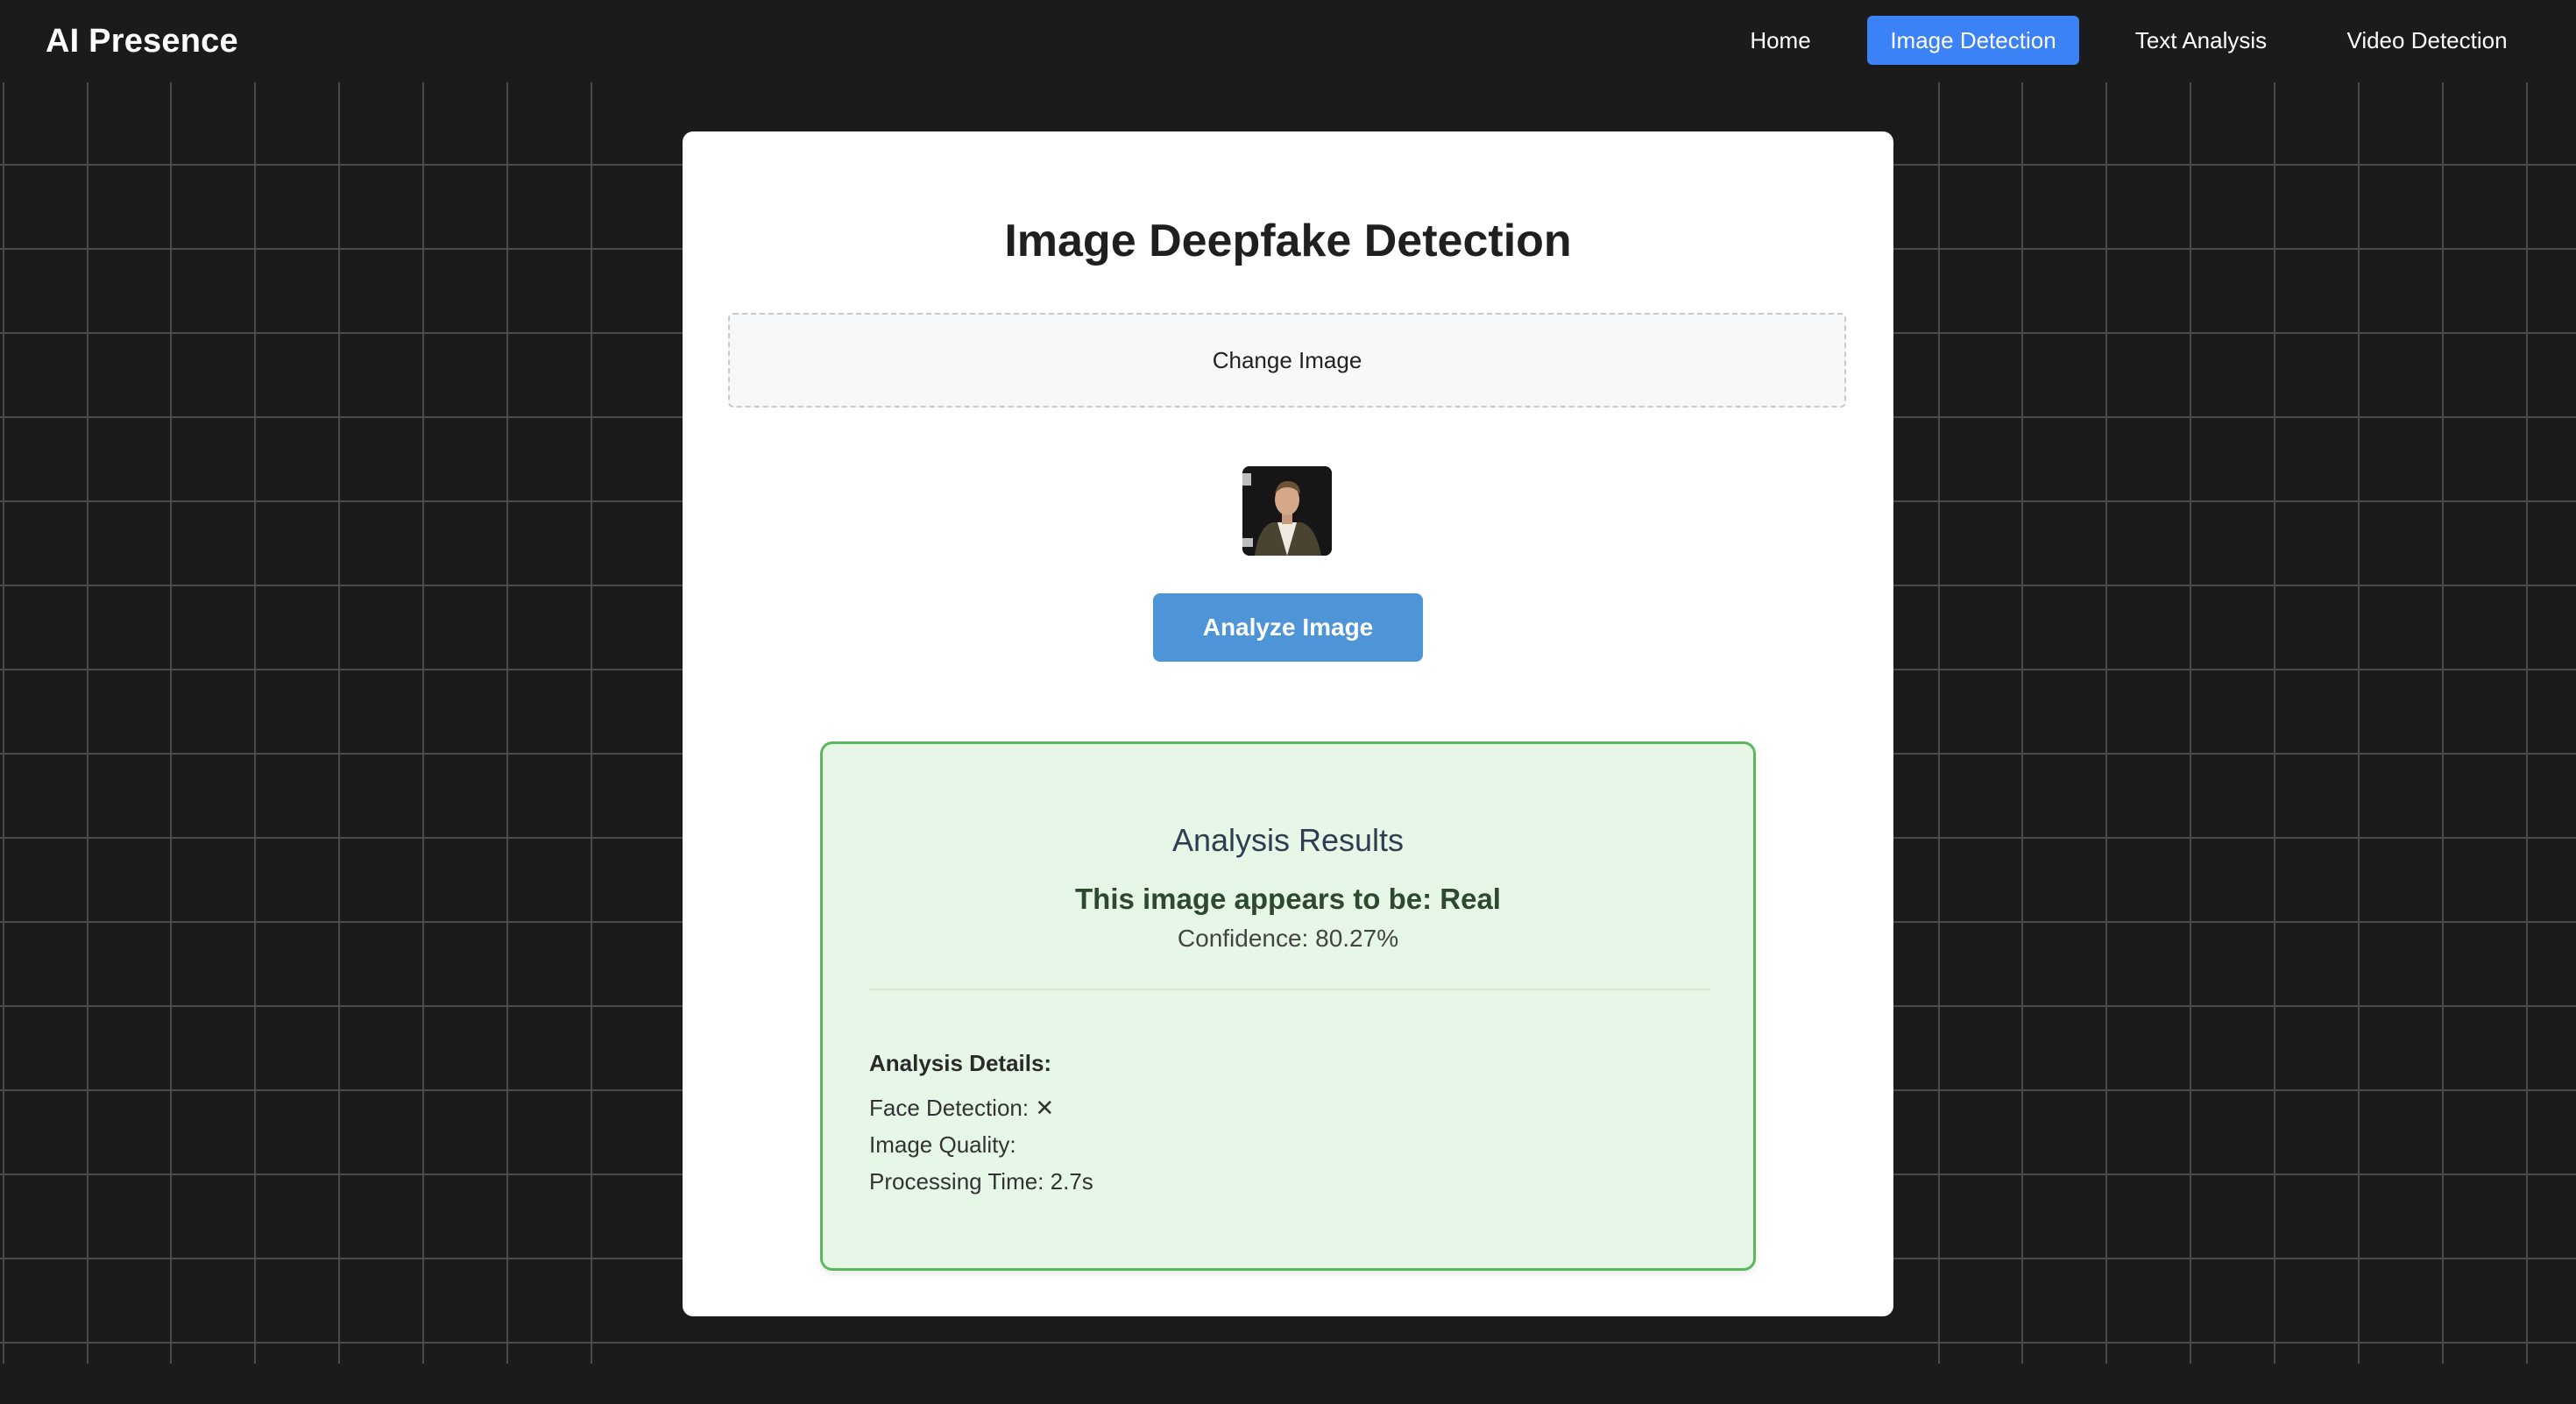 Image resolution: width=2576 pixels, height=1404 pixels. What do you see at coordinates (962, 1108) in the screenshot?
I see `face-detection-detail: Face Detection: ✕` at bounding box center [962, 1108].